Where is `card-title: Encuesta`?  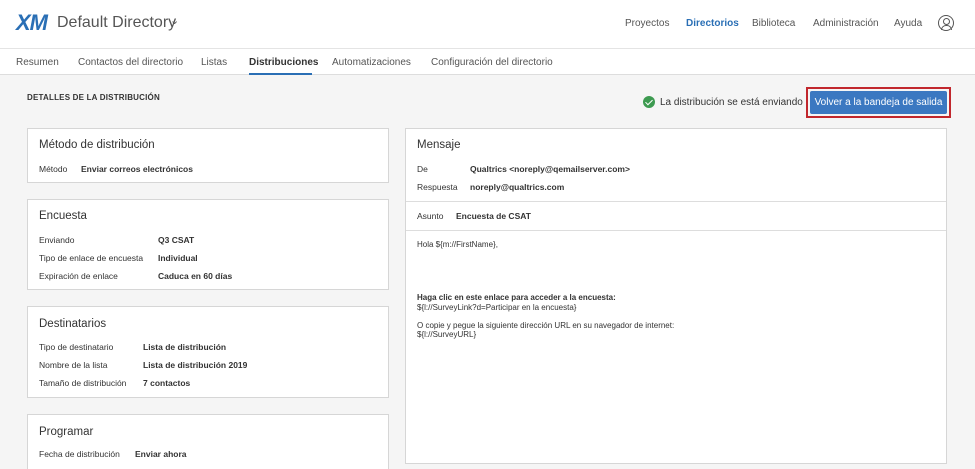
card-title: Encuesta is located at coordinates (63, 216).